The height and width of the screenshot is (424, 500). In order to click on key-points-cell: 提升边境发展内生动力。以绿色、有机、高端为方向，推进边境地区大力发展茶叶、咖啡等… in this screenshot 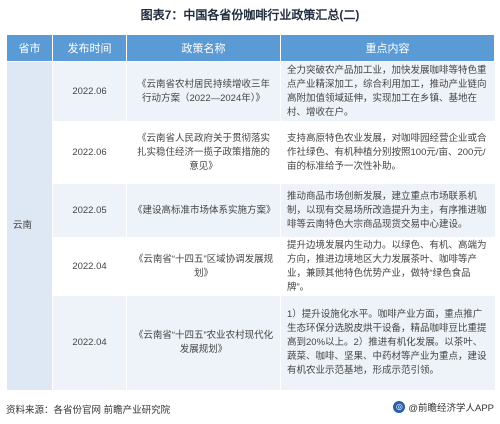, I will do `click(387, 266)`.